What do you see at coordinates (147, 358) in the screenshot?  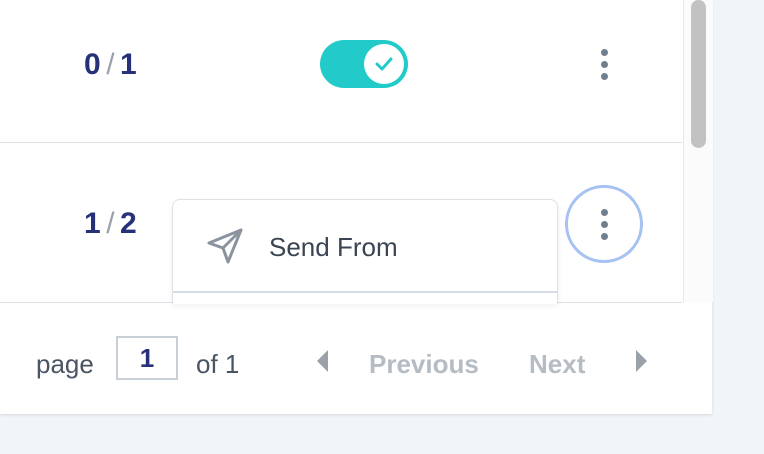 I see `page-number-input: 1` at bounding box center [147, 358].